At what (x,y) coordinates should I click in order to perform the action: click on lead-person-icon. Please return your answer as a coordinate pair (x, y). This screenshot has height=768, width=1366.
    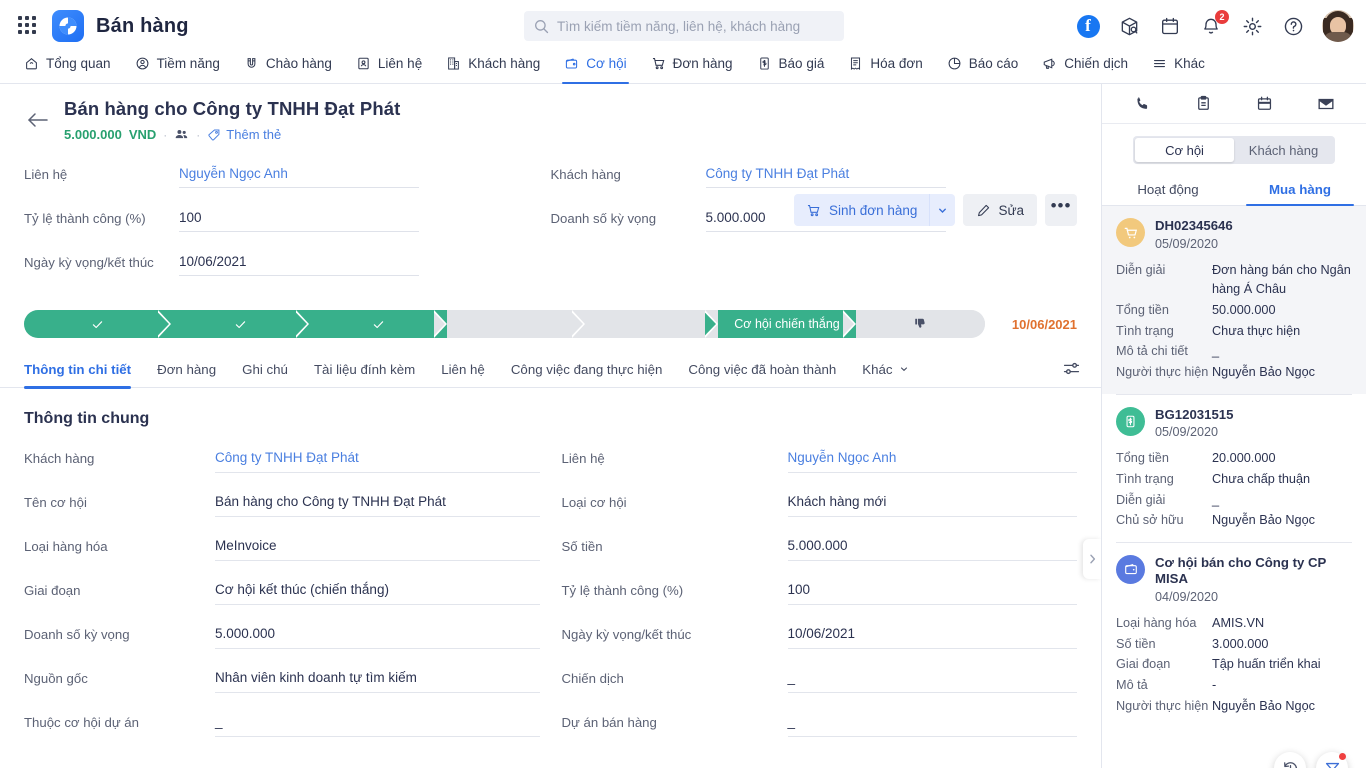
    Looking at the image, I should click on (142, 63).